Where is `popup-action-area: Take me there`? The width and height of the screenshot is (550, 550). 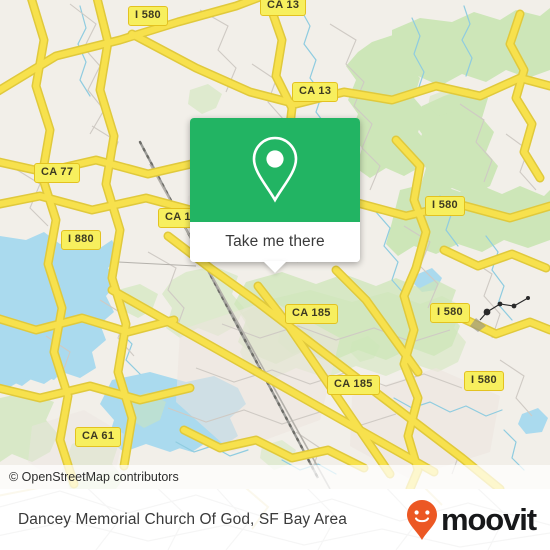
popup-action-area: Take me there is located at coordinates (275, 247).